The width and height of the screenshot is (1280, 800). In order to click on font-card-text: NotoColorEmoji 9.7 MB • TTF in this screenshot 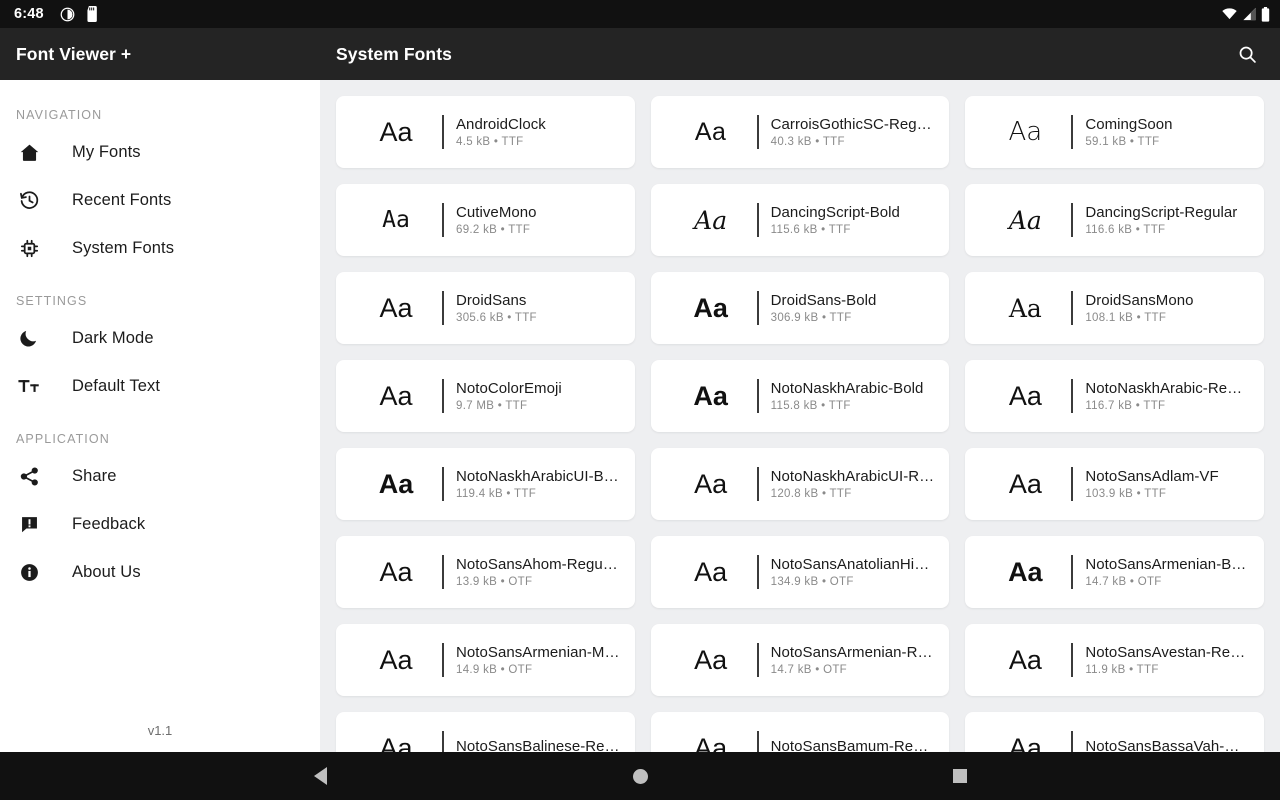, I will do `click(509, 396)`.